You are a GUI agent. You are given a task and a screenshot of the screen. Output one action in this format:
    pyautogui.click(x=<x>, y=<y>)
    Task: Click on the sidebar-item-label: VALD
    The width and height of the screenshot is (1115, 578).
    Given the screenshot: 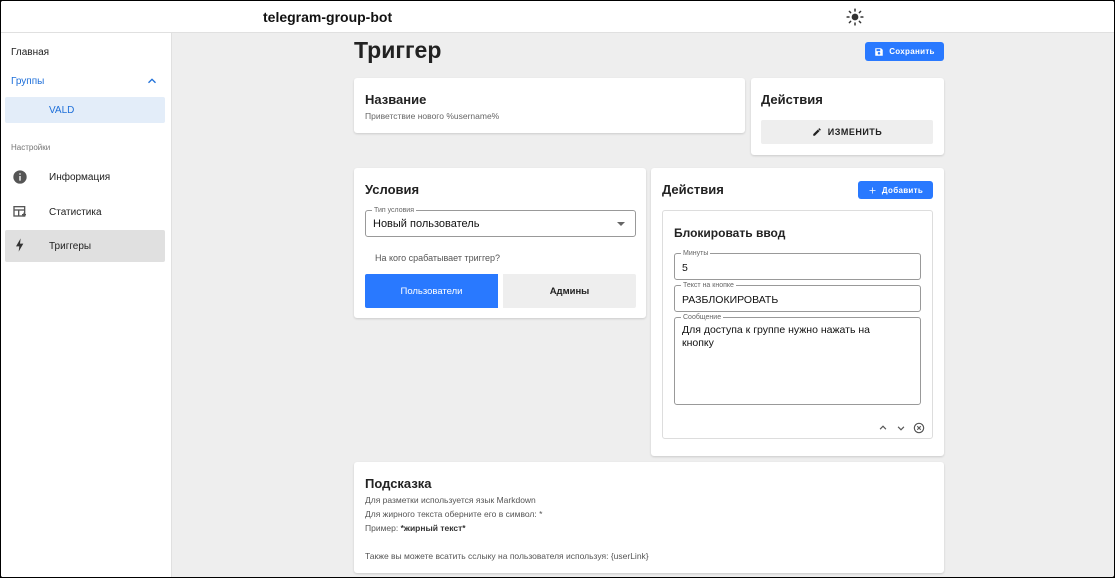 What is the action you would take?
    pyautogui.click(x=62, y=110)
    